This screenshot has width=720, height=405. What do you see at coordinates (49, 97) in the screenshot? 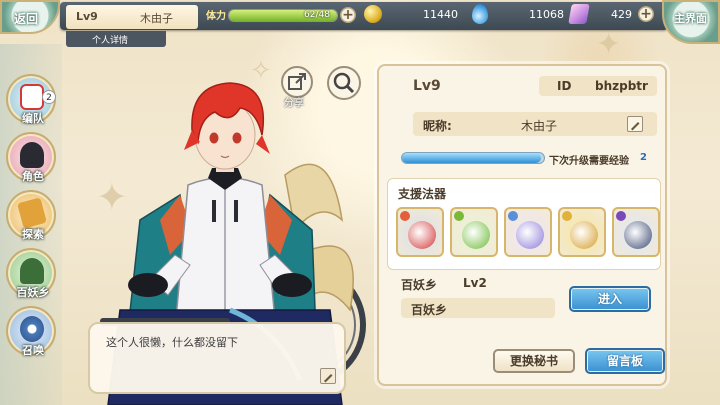
I see `team-badge: 2` at bounding box center [49, 97].